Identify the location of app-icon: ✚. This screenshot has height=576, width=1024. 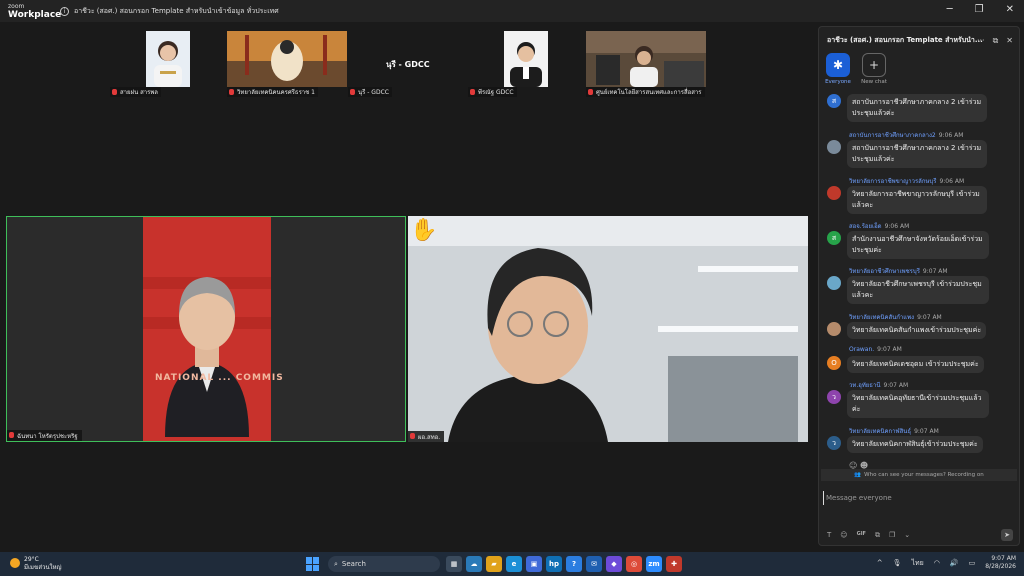
(674, 564).